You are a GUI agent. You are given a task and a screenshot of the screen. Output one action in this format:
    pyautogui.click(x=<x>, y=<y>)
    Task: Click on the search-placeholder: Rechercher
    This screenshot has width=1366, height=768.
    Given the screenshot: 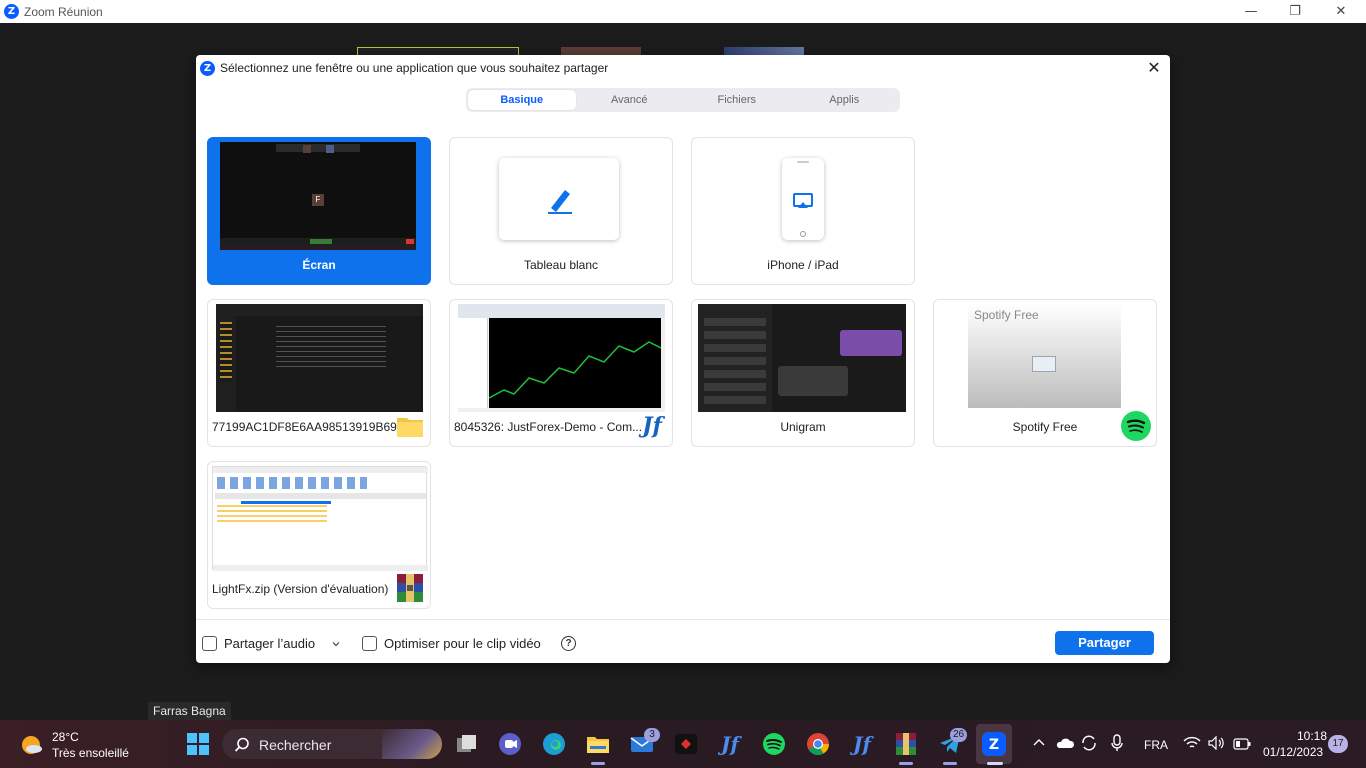 What is the action you would take?
    pyautogui.click(x=295, y=745)
    